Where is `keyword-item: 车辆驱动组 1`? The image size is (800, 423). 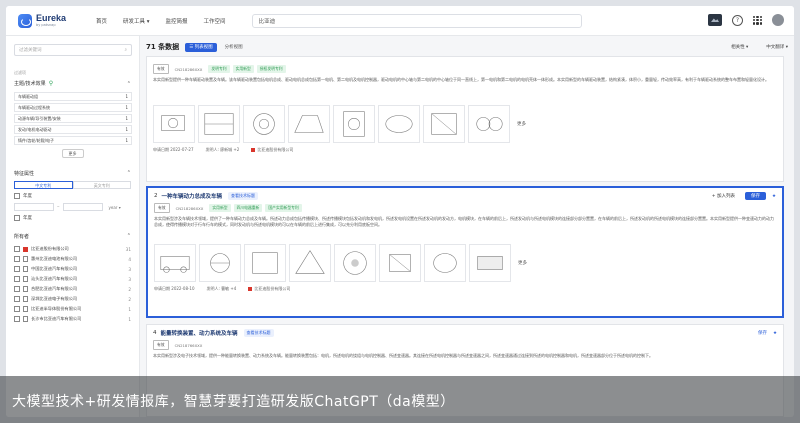 keyword-item: 车辆驱动组 1 is located at coordinates (73, 96).